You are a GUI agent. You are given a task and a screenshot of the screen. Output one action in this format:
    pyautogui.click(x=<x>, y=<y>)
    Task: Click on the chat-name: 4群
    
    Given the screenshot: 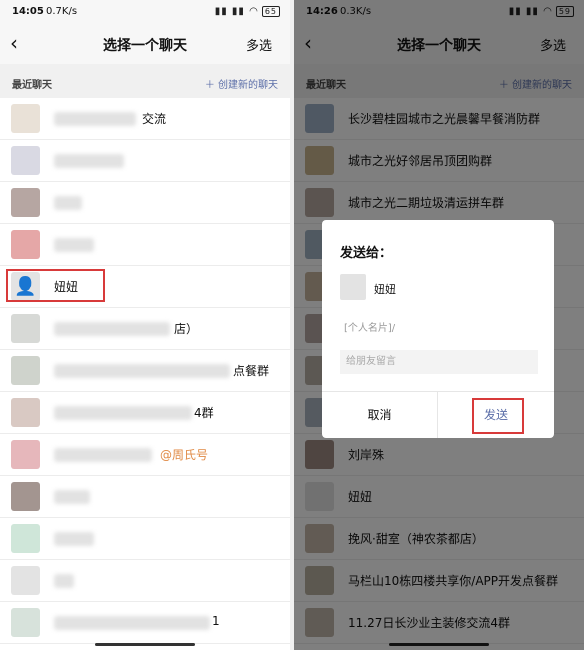 What is the action you would take?
    pyautogui.click(x=204, y=413)
    